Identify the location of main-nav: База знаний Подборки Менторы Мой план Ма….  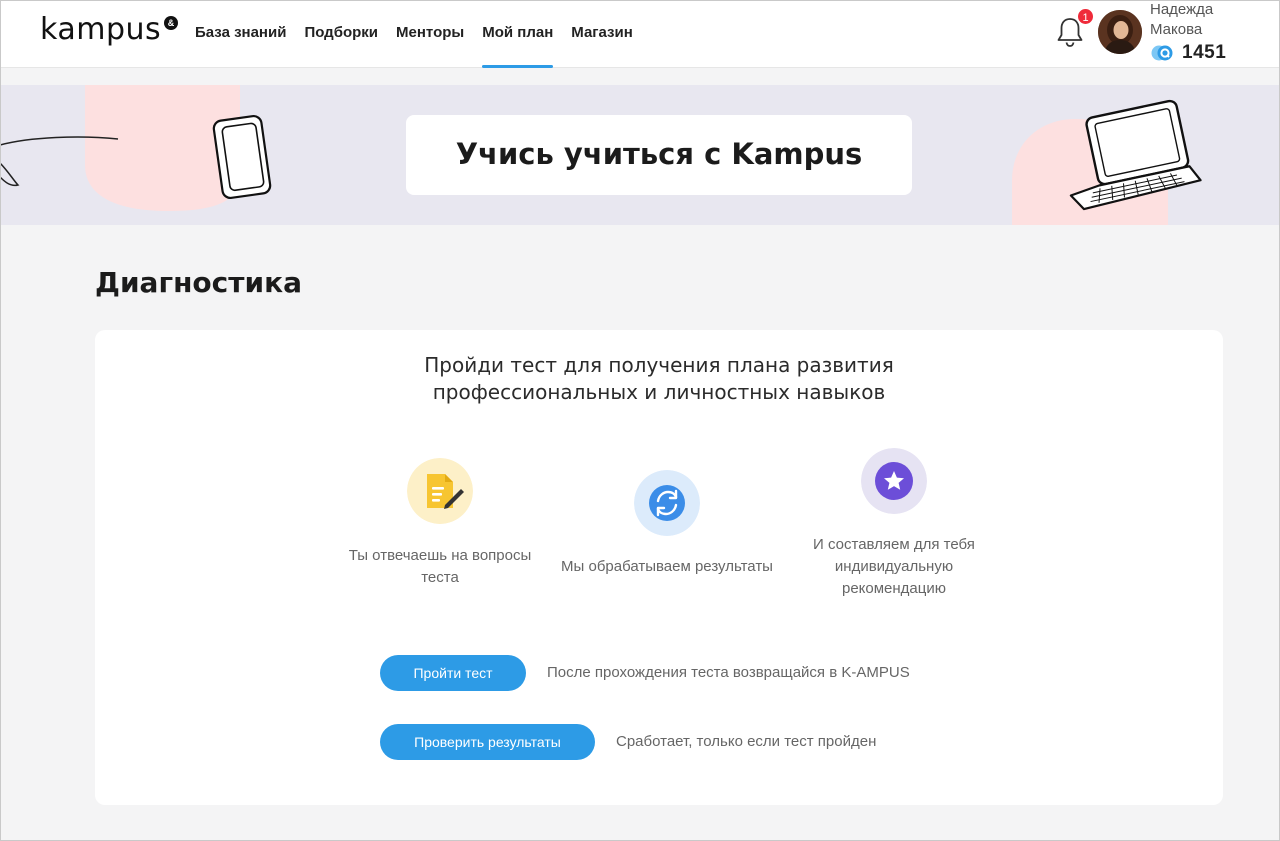
(423, 34).